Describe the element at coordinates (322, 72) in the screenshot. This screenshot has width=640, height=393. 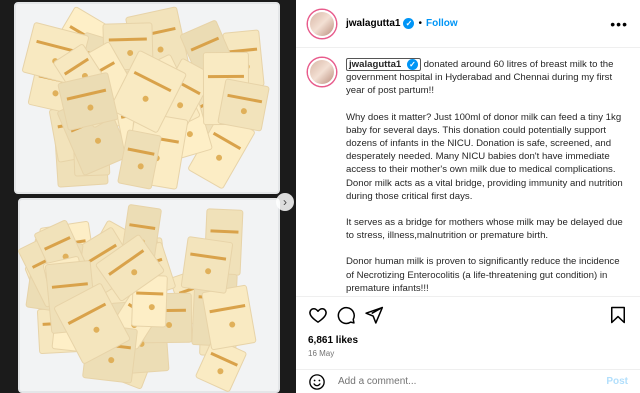
I see `caption-avatar` at that location.